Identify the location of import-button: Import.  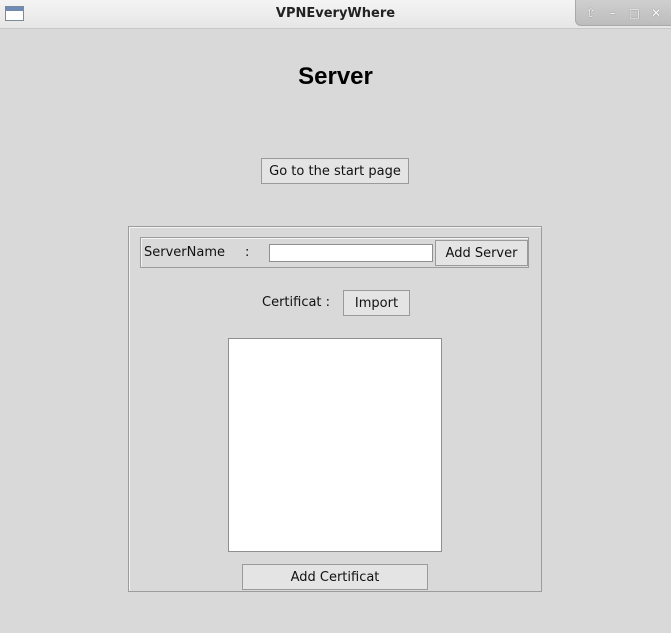
(376, 303).